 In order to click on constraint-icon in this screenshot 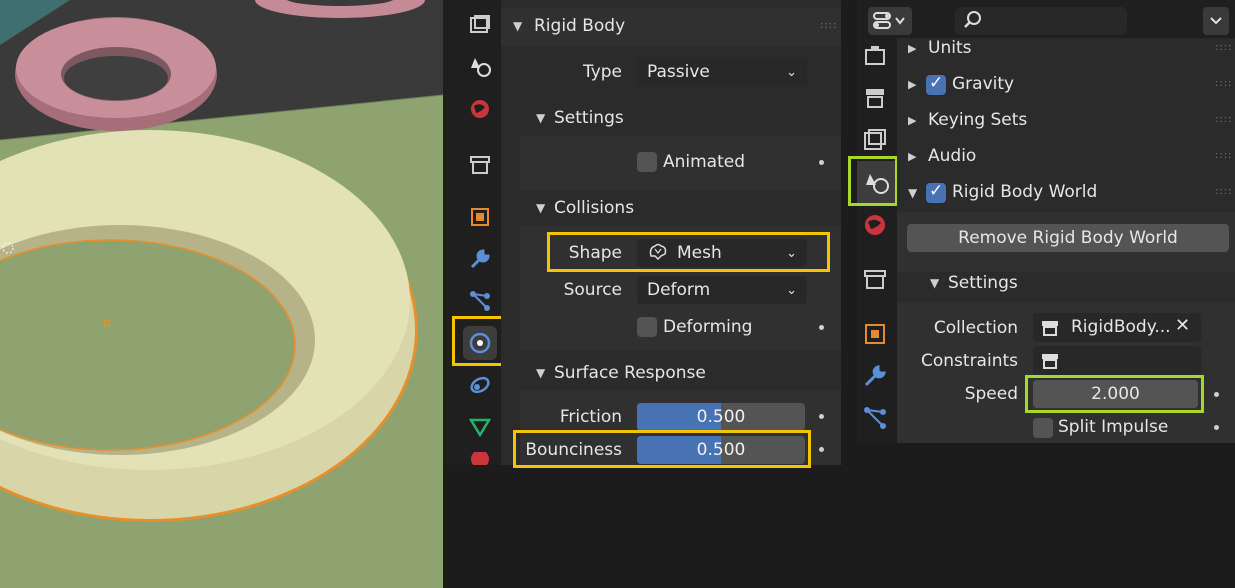, I will do `click(480, 385)`.